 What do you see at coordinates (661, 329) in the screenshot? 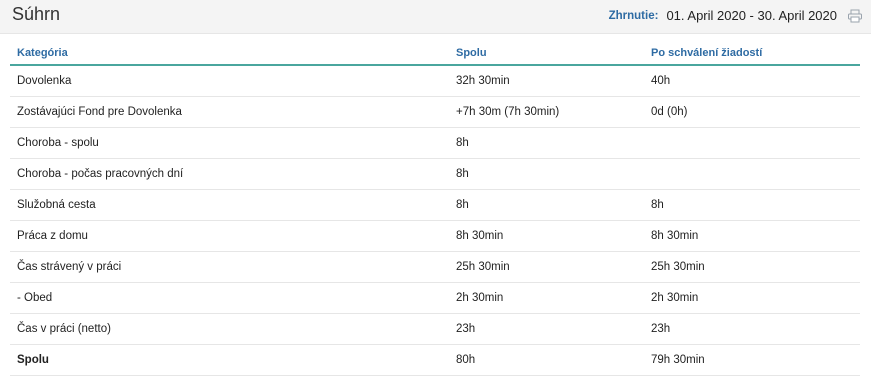
I see `row-approved: 23h` at bounding box center [661, 329].